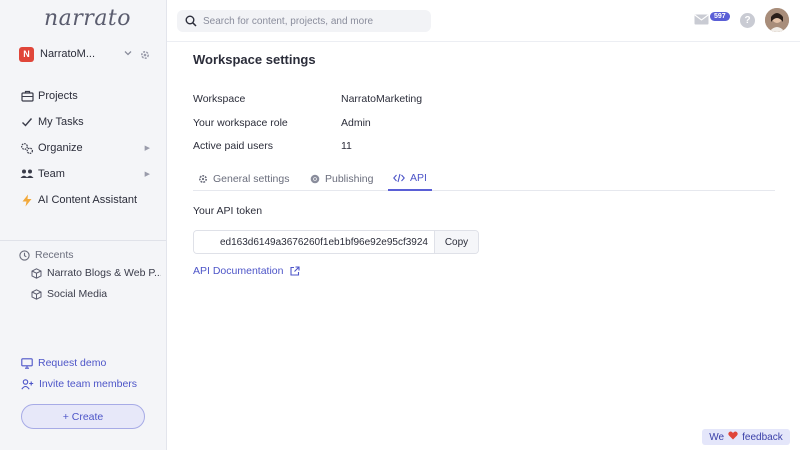 The height and width of the screenshot is (450, 800). I want to click on tab-publishing: Publishing, so click(341, 178).